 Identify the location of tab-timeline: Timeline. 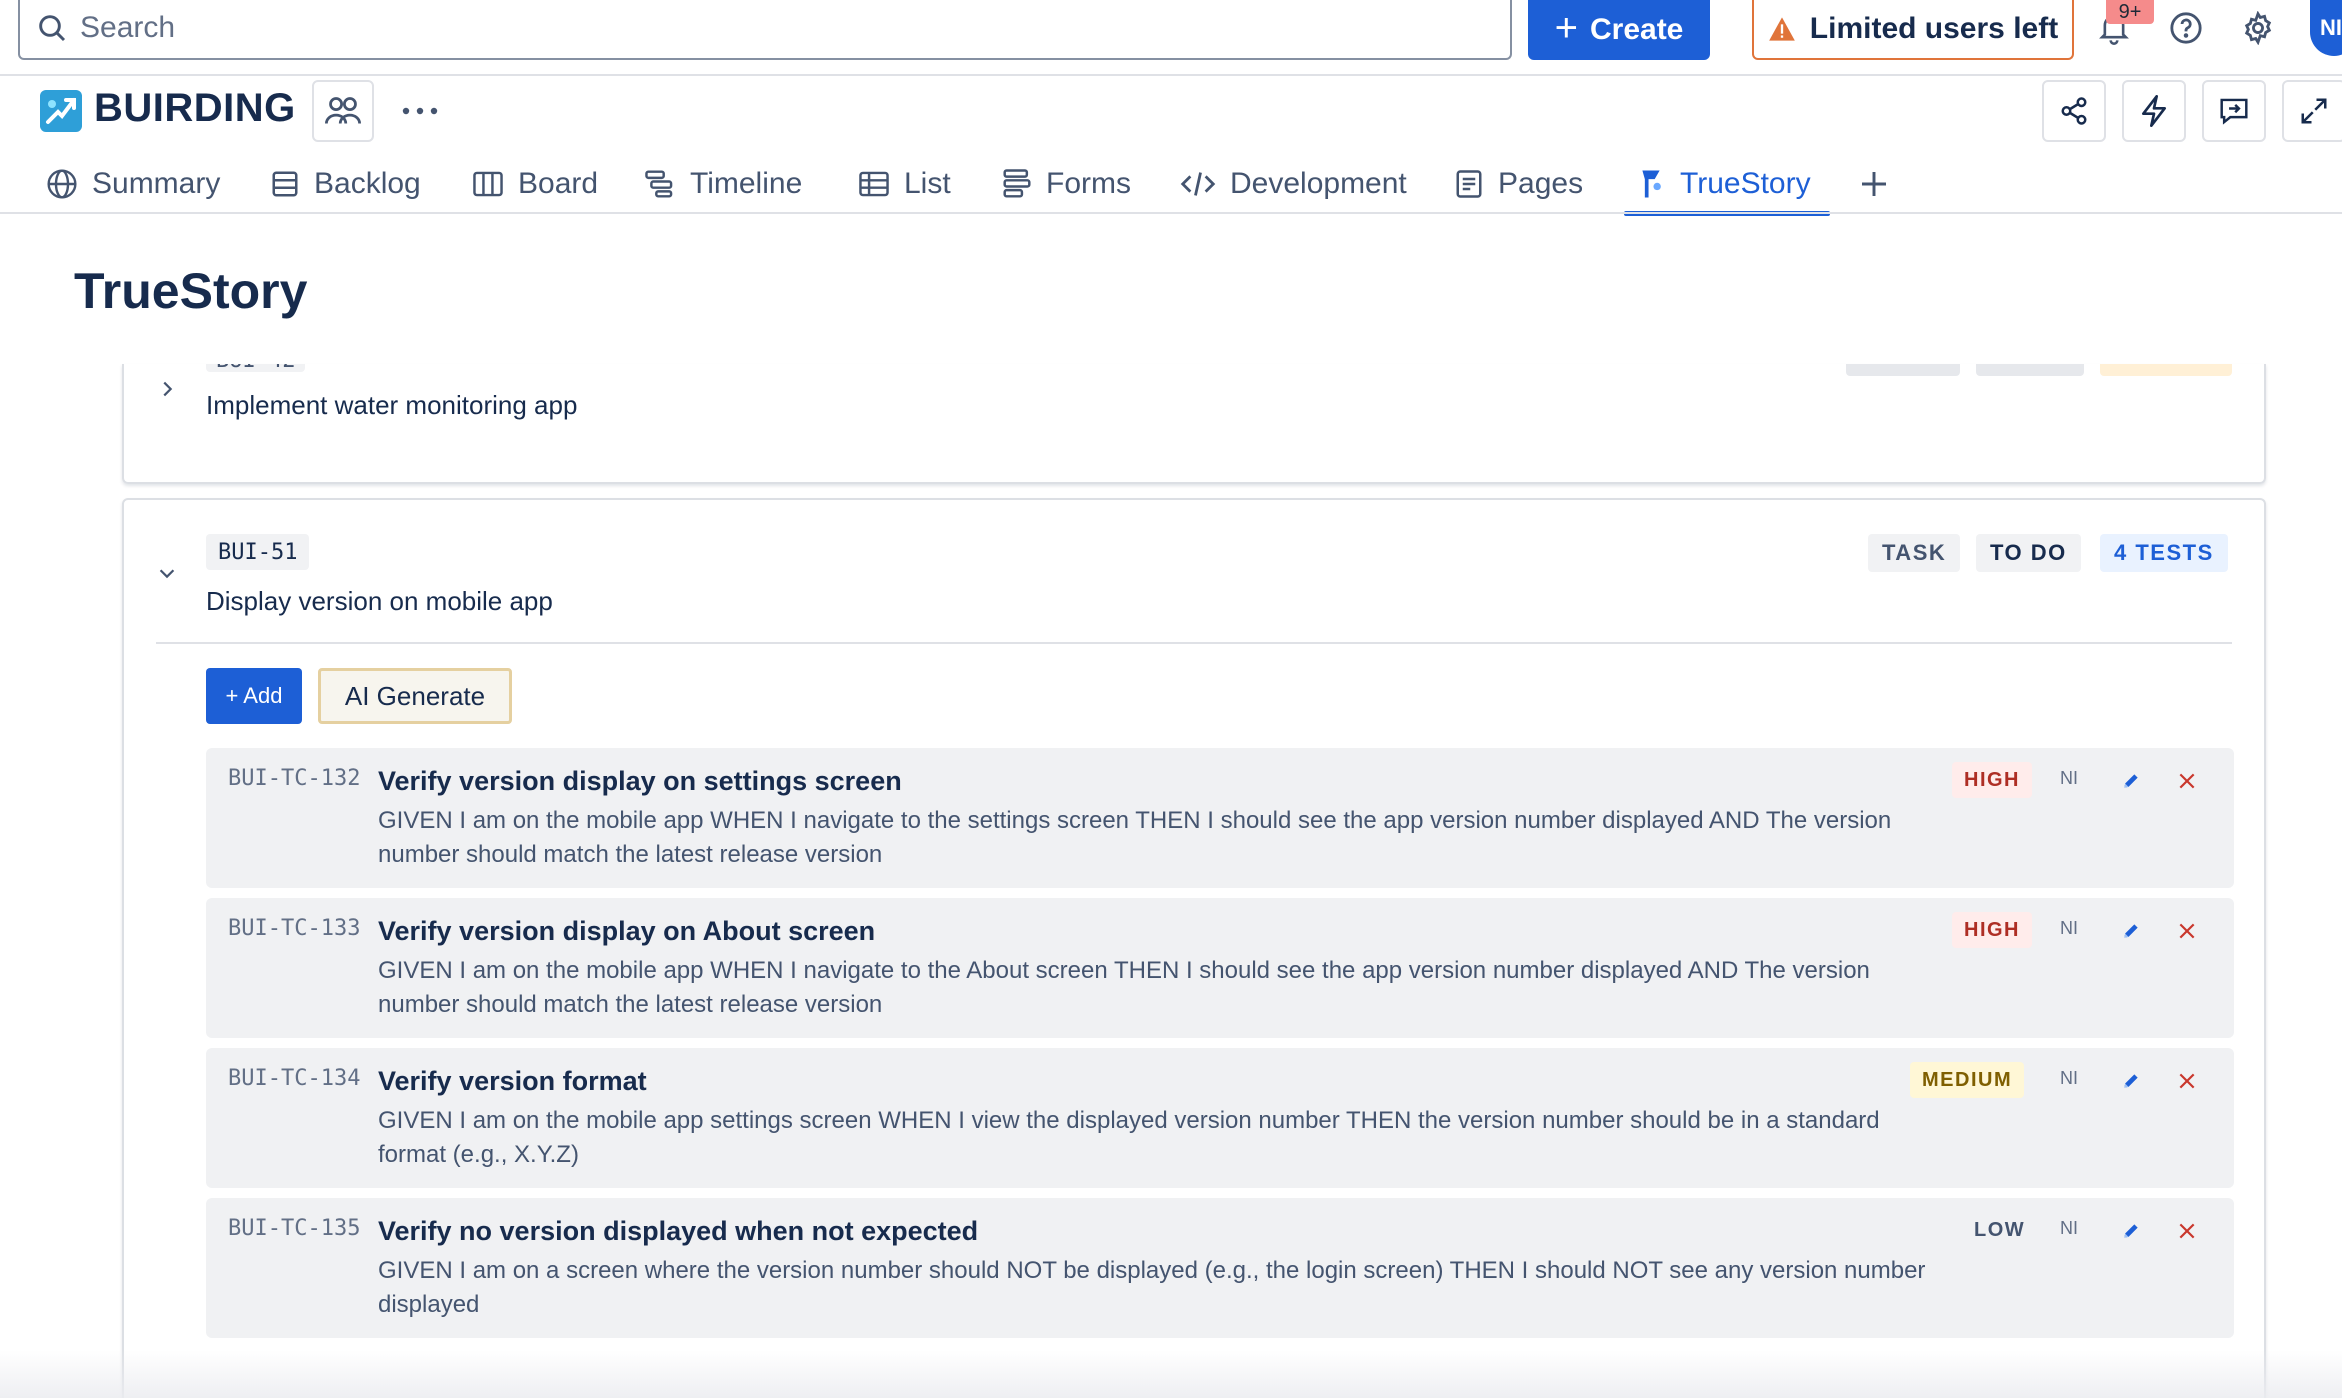
(723, 184).